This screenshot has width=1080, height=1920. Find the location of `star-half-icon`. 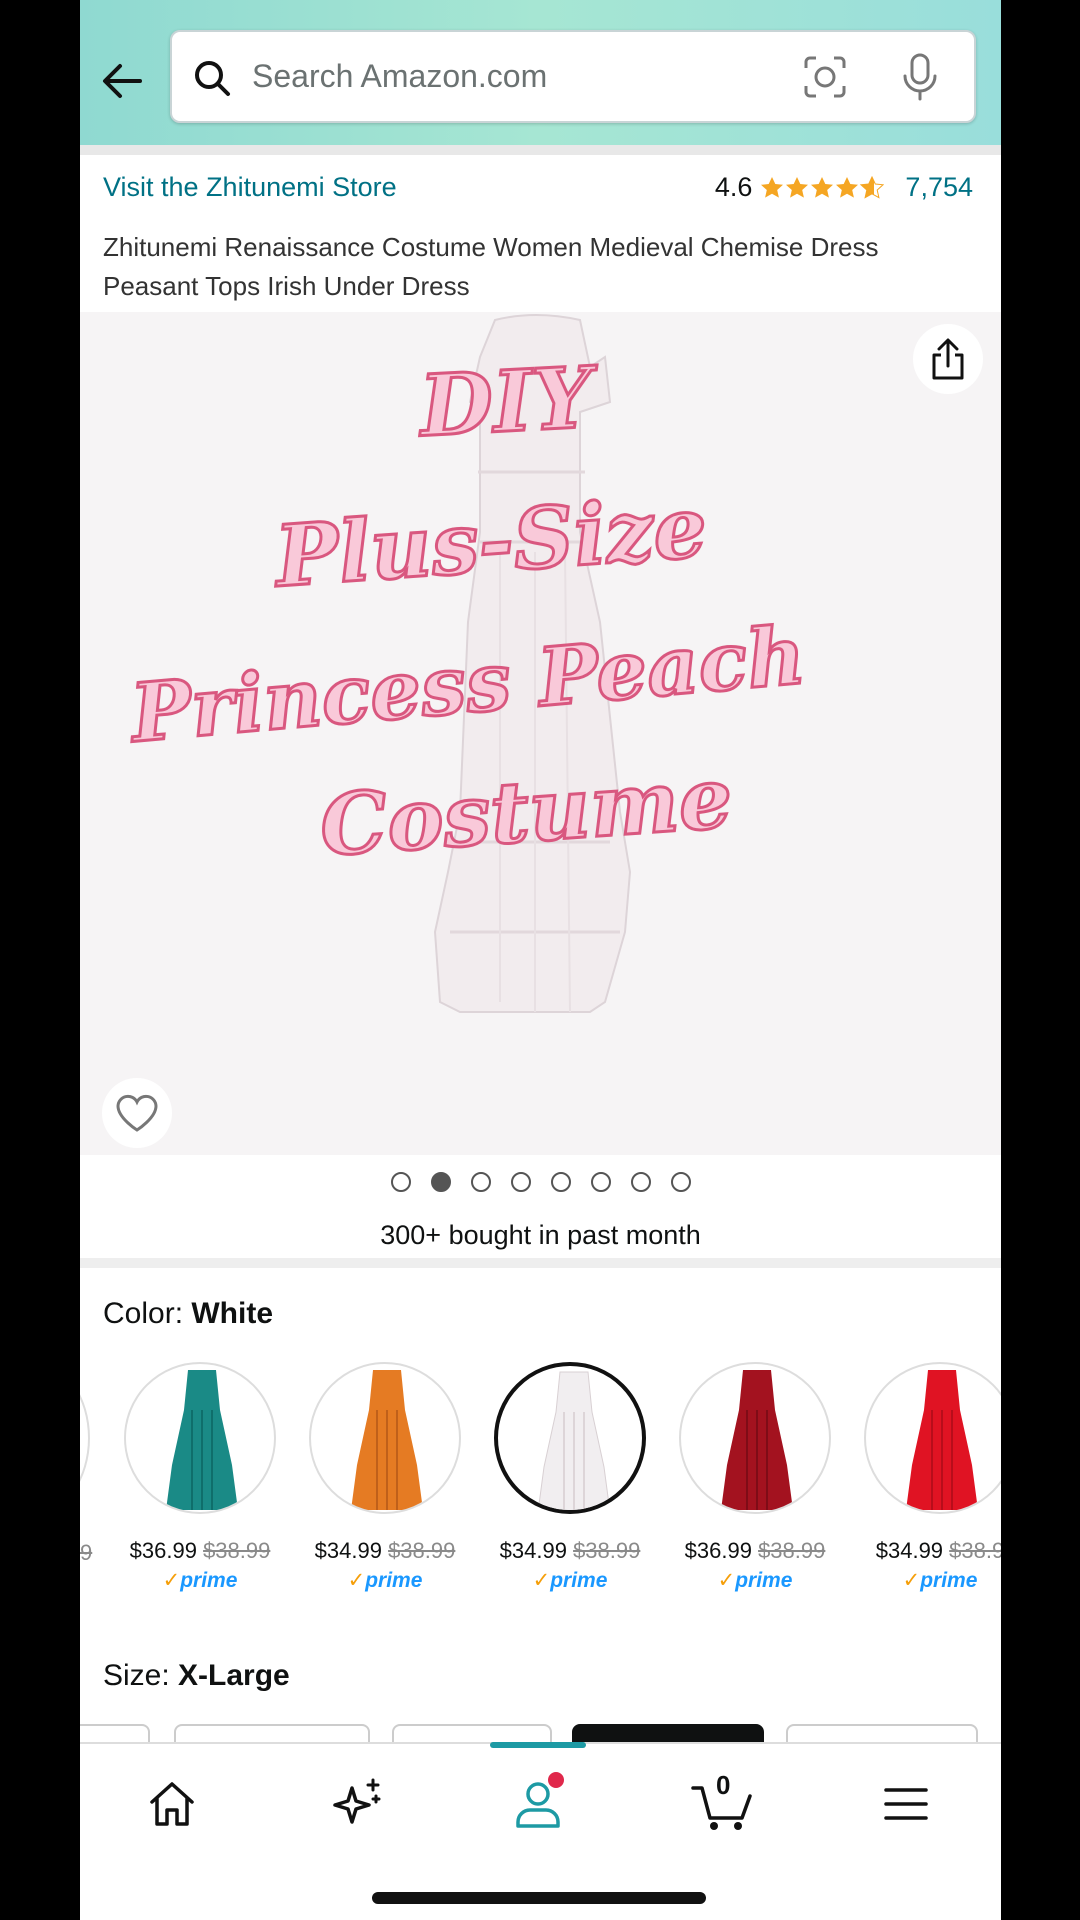

star-half-icon is located at coordinates (872, 187).